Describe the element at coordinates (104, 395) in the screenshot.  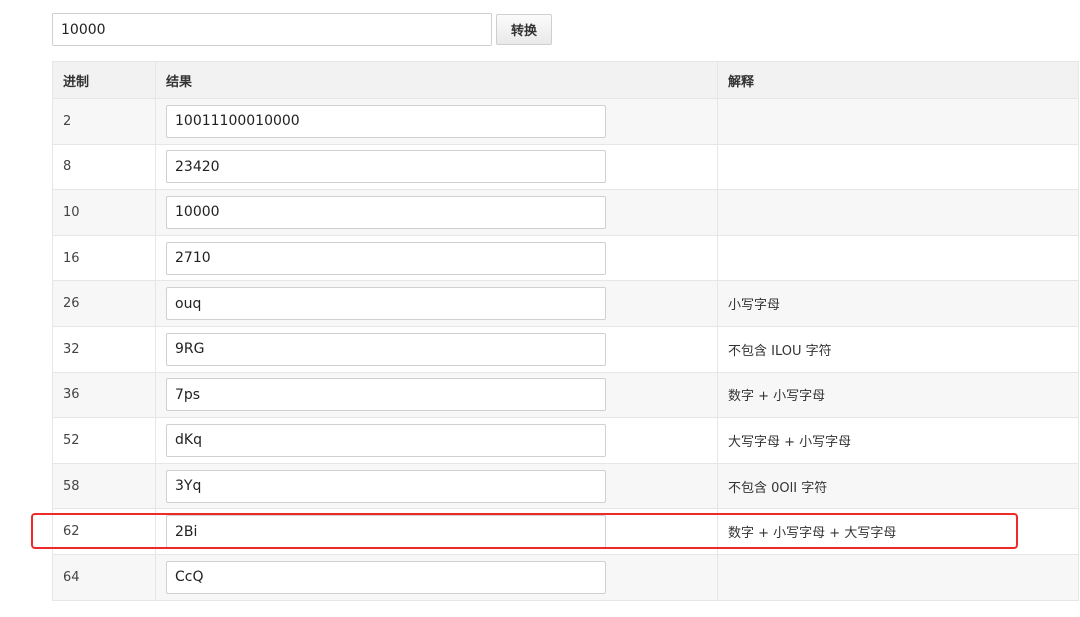
I see `row-base: 36` at that location.